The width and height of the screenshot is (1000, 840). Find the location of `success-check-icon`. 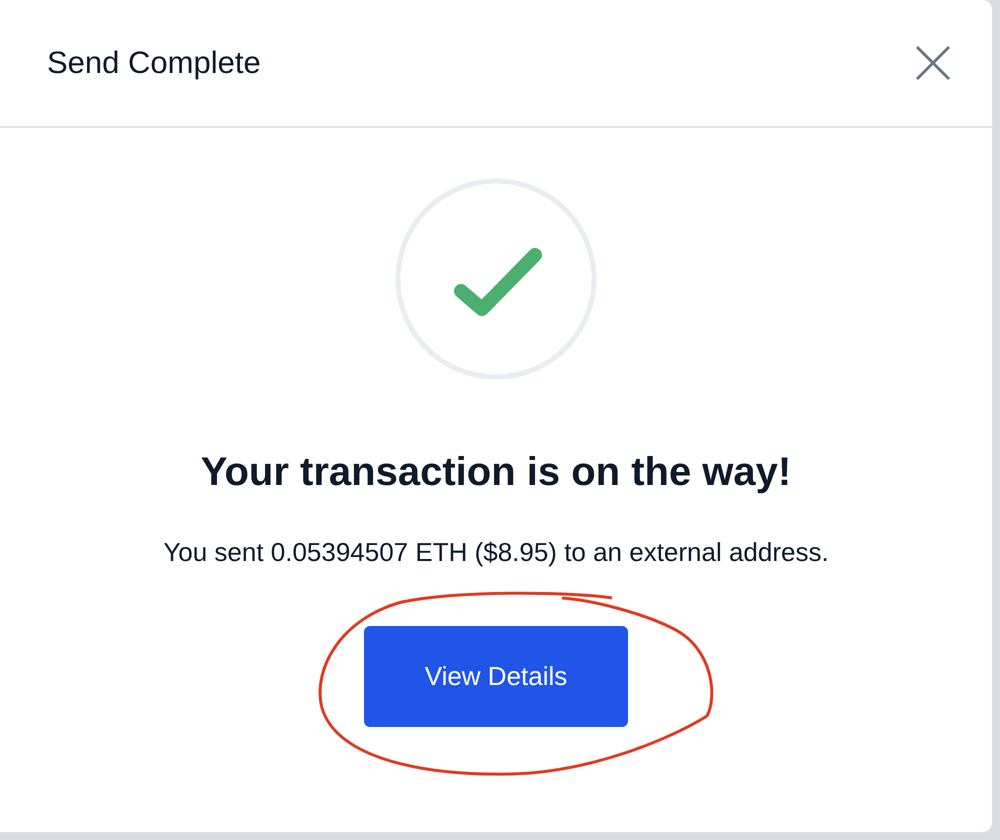

success-check-icon is located at coordinates (496, 279).